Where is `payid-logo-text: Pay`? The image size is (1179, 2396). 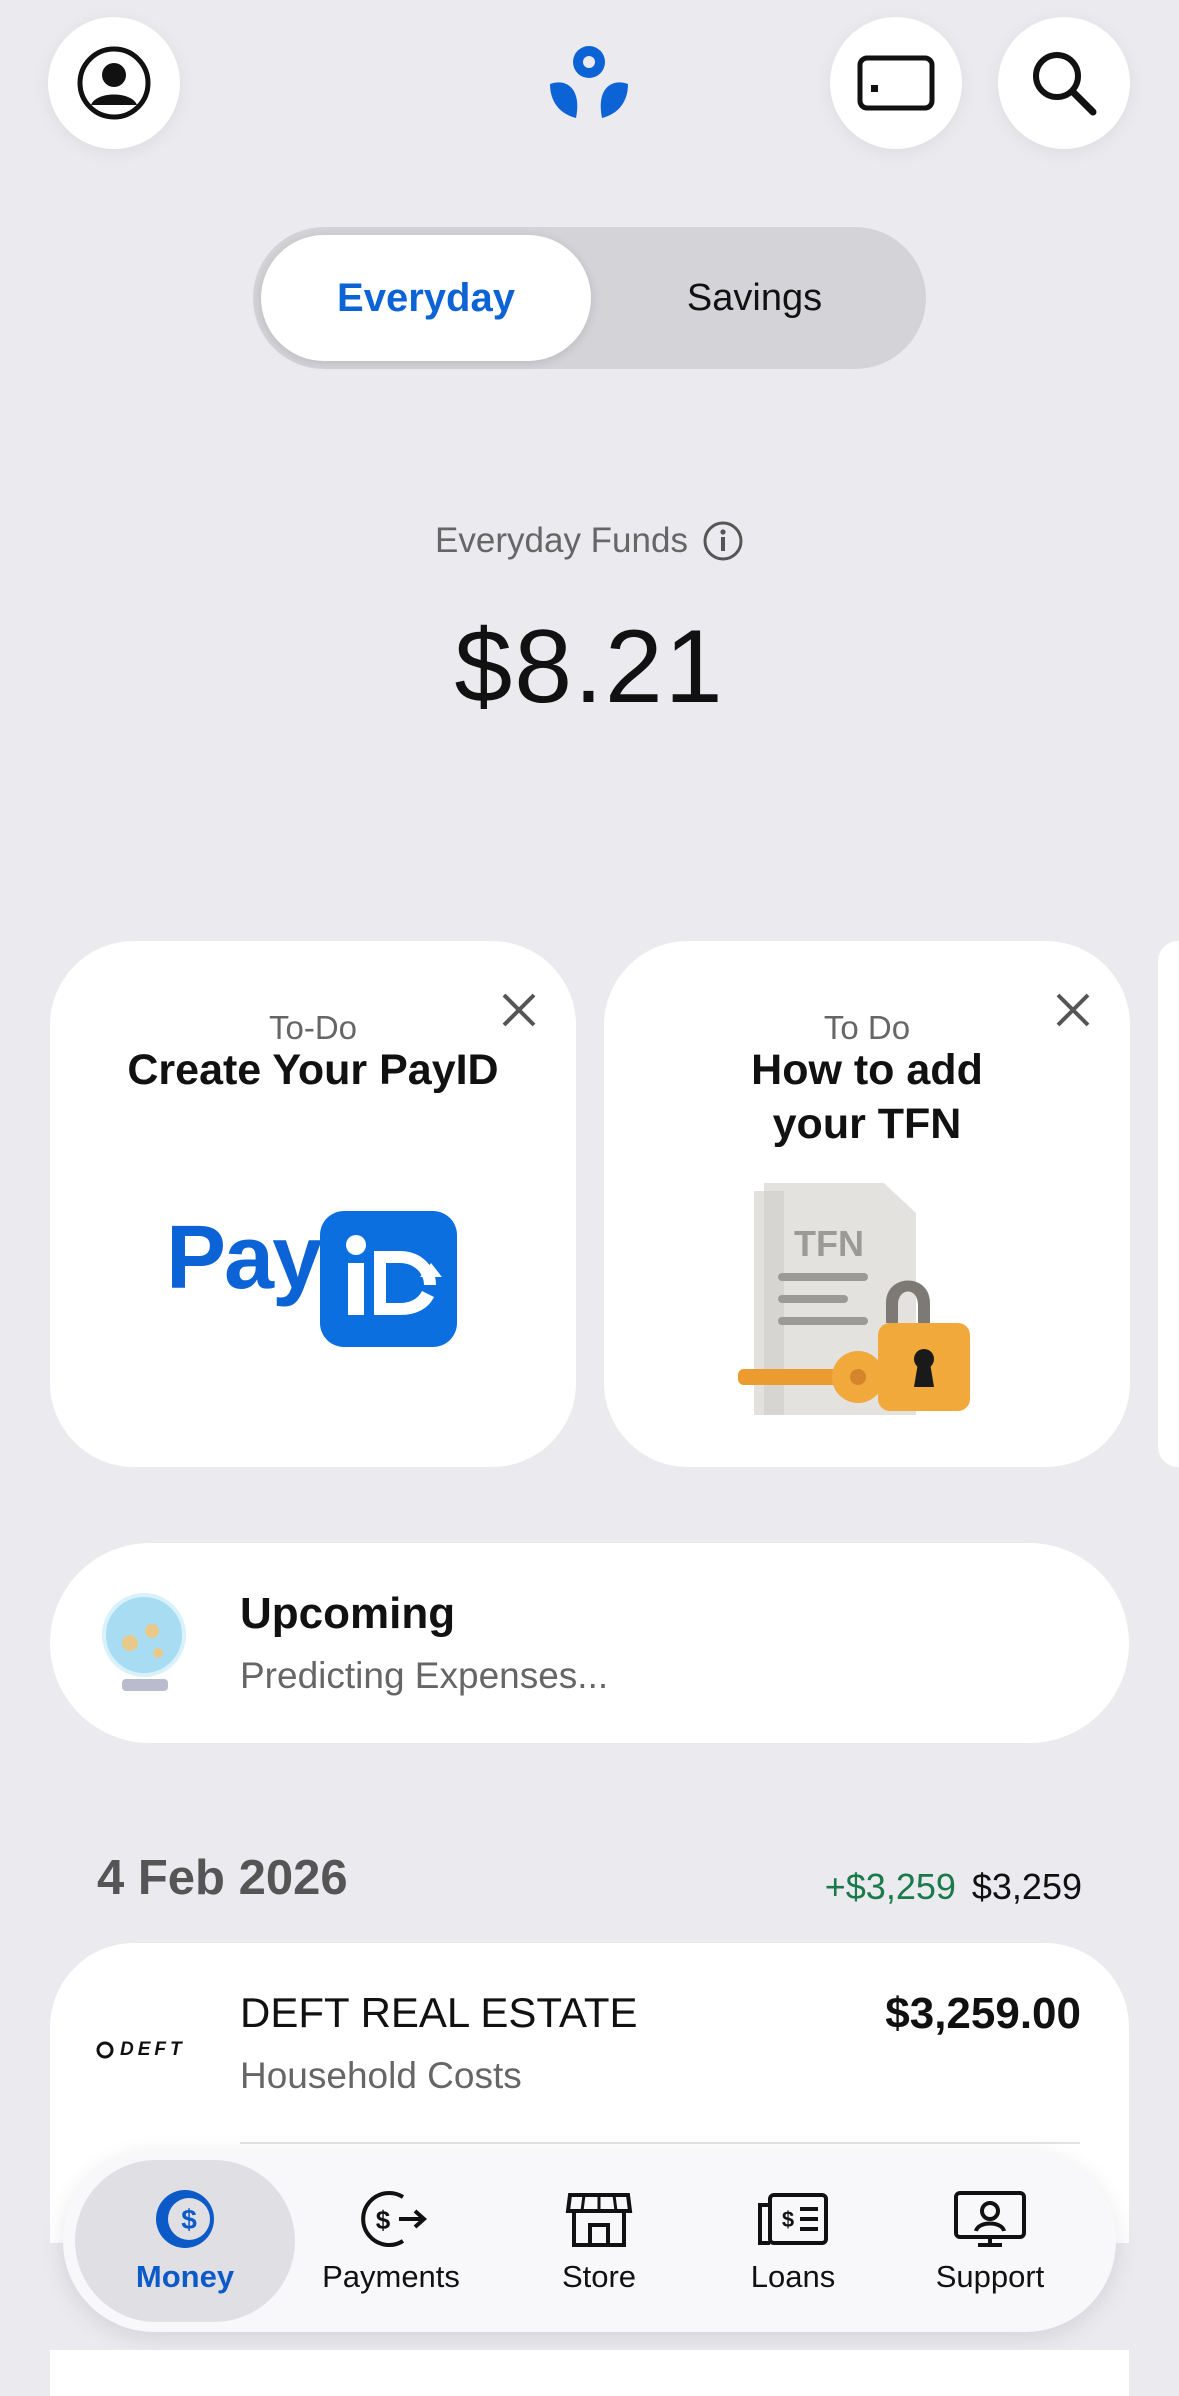 payid-logo-text: Pay is located at coordinates (244, 1258).